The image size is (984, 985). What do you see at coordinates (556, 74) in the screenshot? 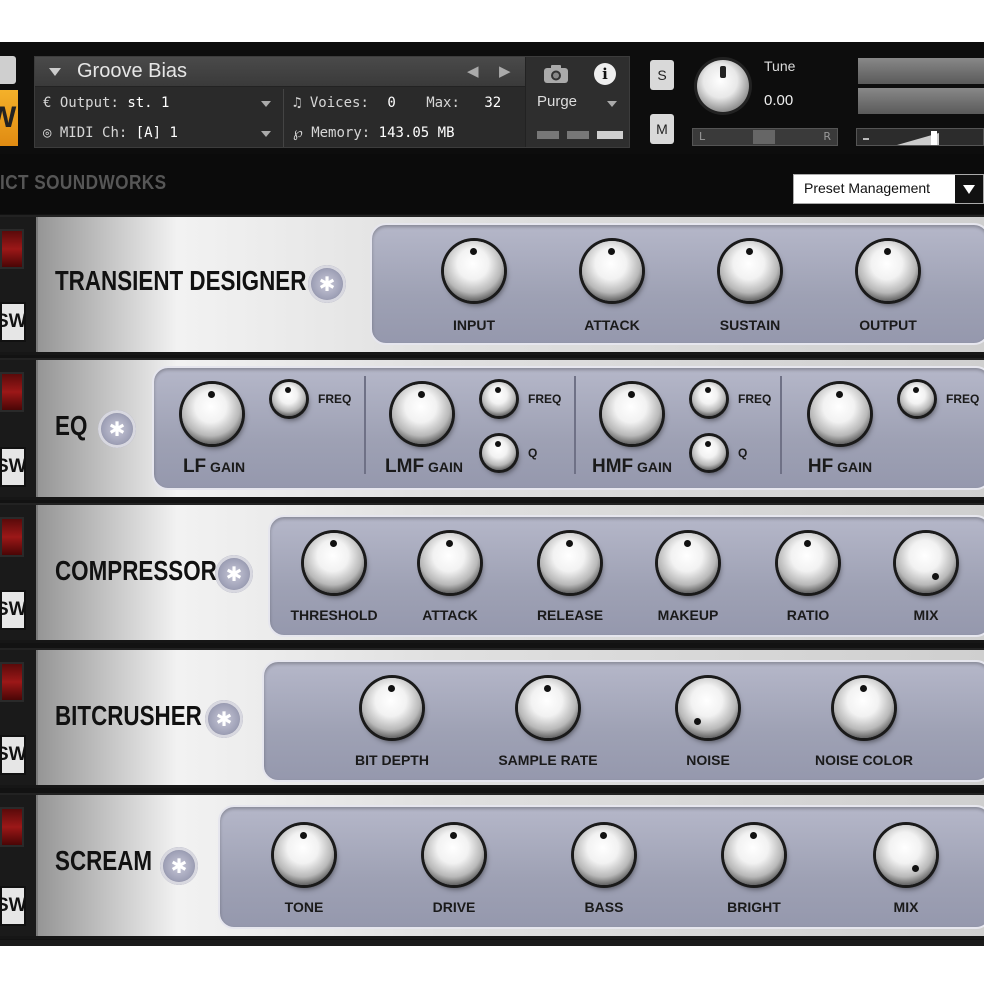
I see `camera-icon` at bounding box center [556, 74].